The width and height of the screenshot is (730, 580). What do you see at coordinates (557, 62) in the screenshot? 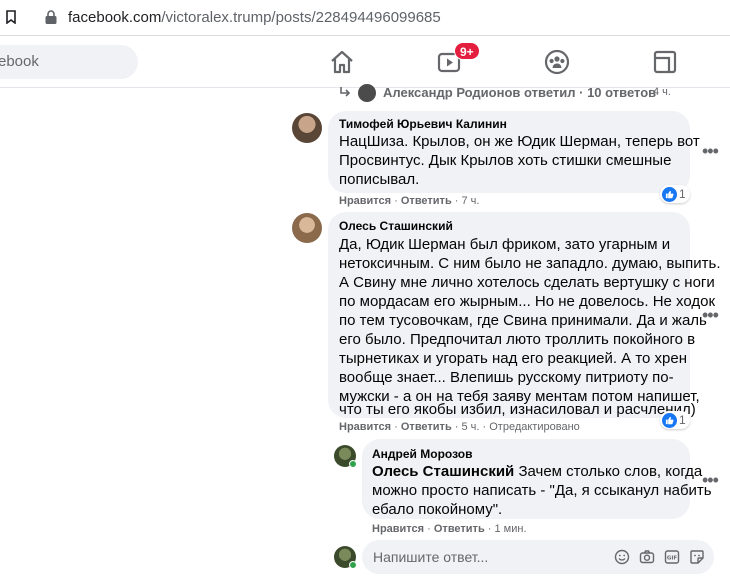
I see `groups-icon` at bounding box center [557, 62].